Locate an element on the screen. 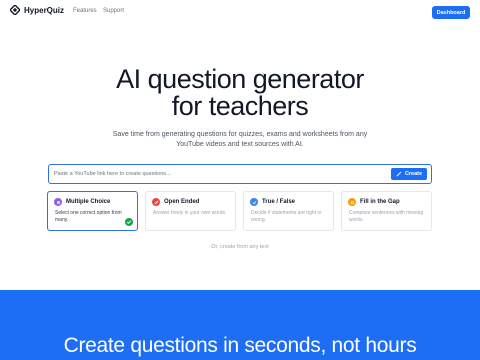 The image size is (480, 360). gap-icon is located at coordinates (352, 202).